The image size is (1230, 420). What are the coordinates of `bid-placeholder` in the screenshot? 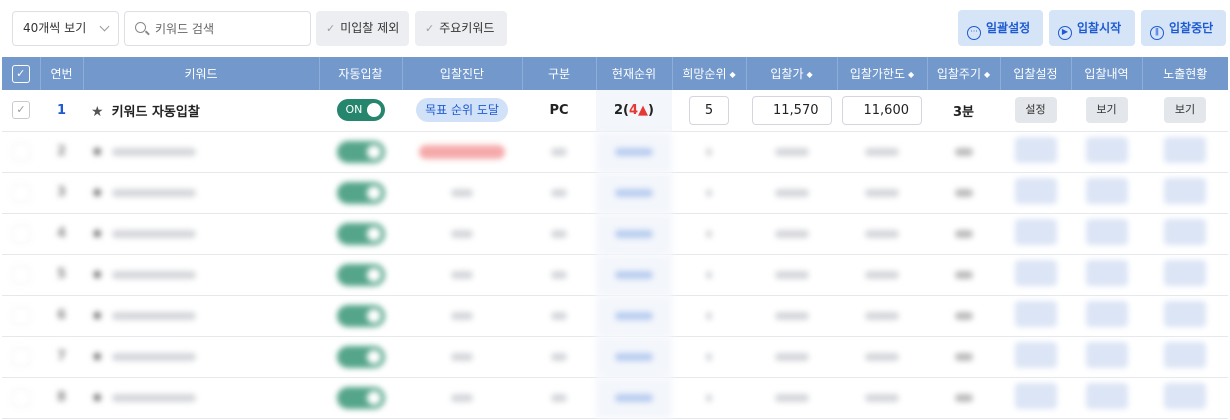 It's located at (791, 151).